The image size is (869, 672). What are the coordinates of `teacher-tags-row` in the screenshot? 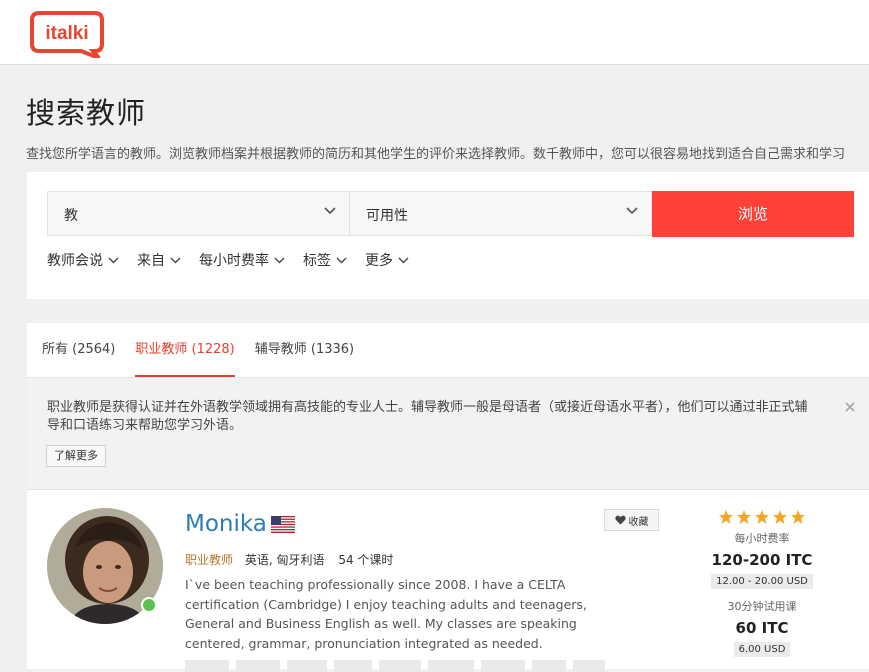 It's located at (398, 666).